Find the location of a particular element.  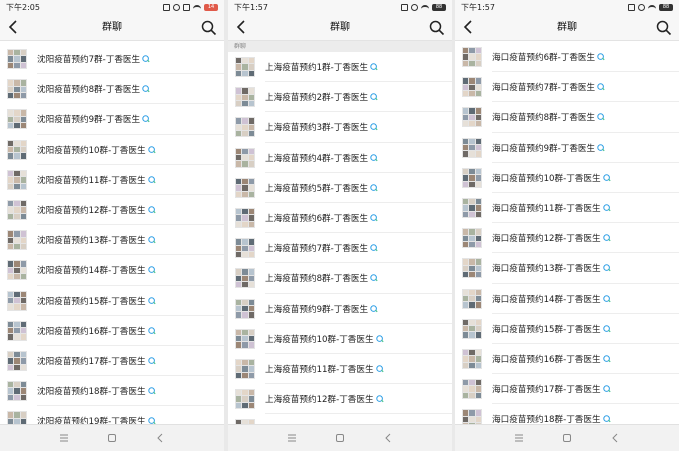

group-chat-row: 上海疫苗预约3群-丁香医生 is located at coordinates (340, 127).